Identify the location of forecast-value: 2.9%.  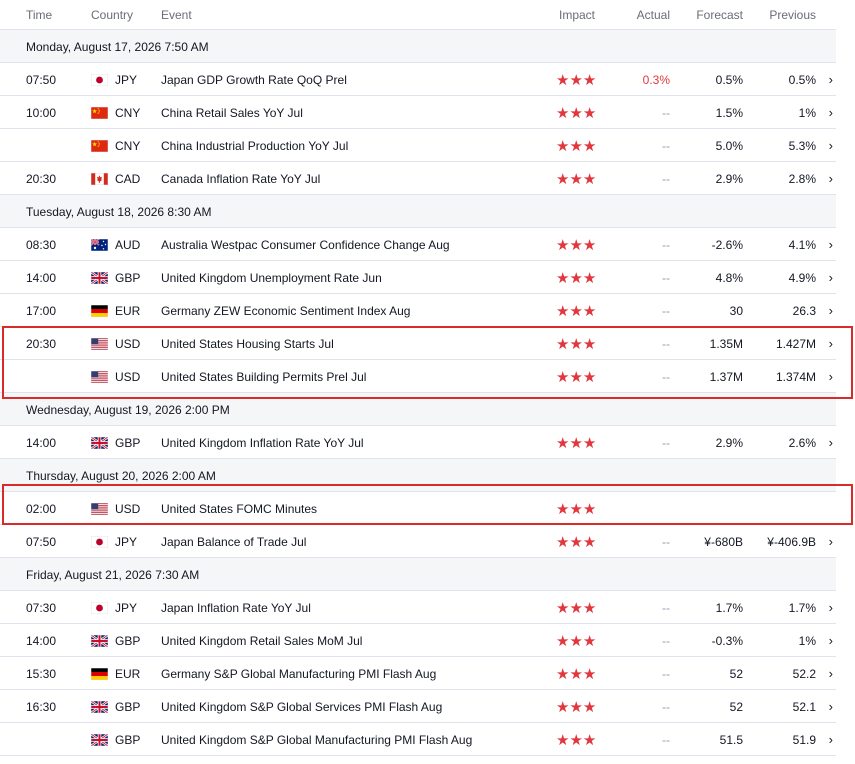
(729, 179).